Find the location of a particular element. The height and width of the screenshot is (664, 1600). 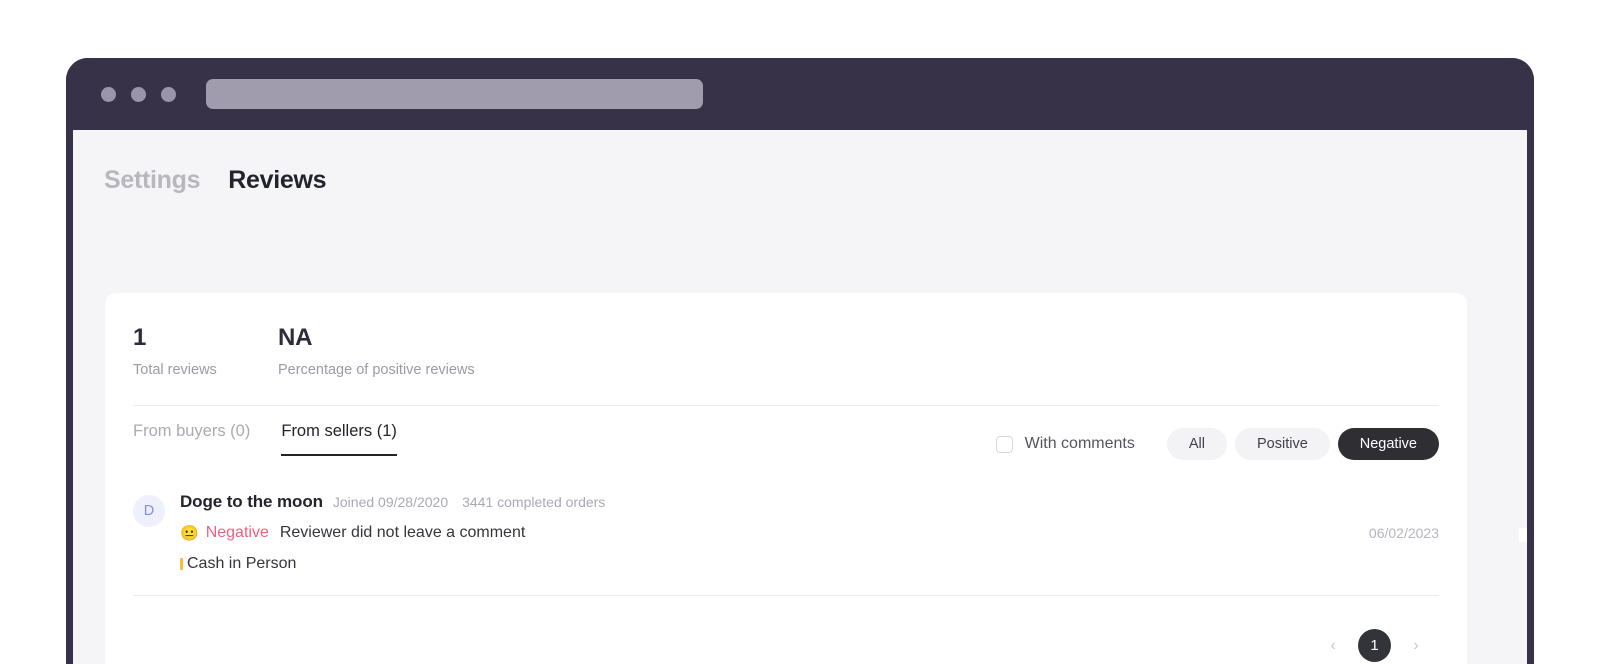

sentiment-filter-positive-label: Positive is located at coordinates (1282, 444).